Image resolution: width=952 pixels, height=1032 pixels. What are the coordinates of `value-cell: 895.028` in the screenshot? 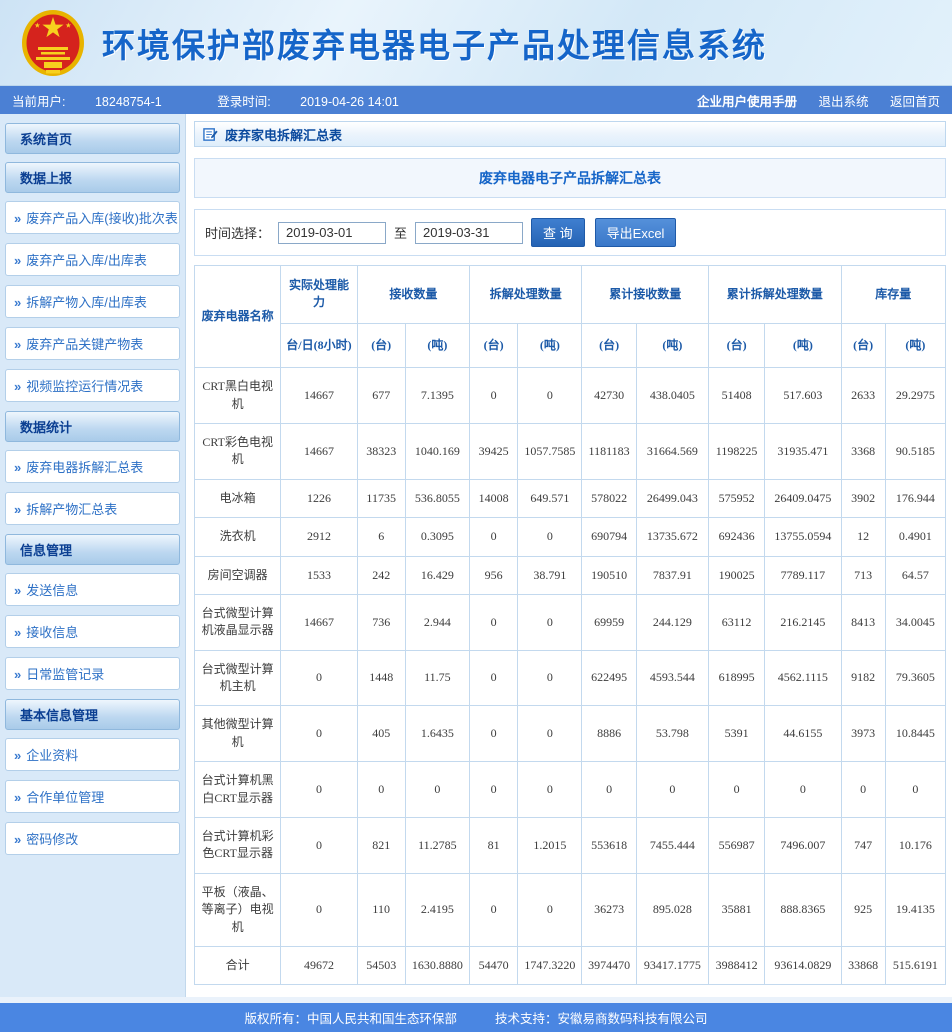 It's located at (672, 909).